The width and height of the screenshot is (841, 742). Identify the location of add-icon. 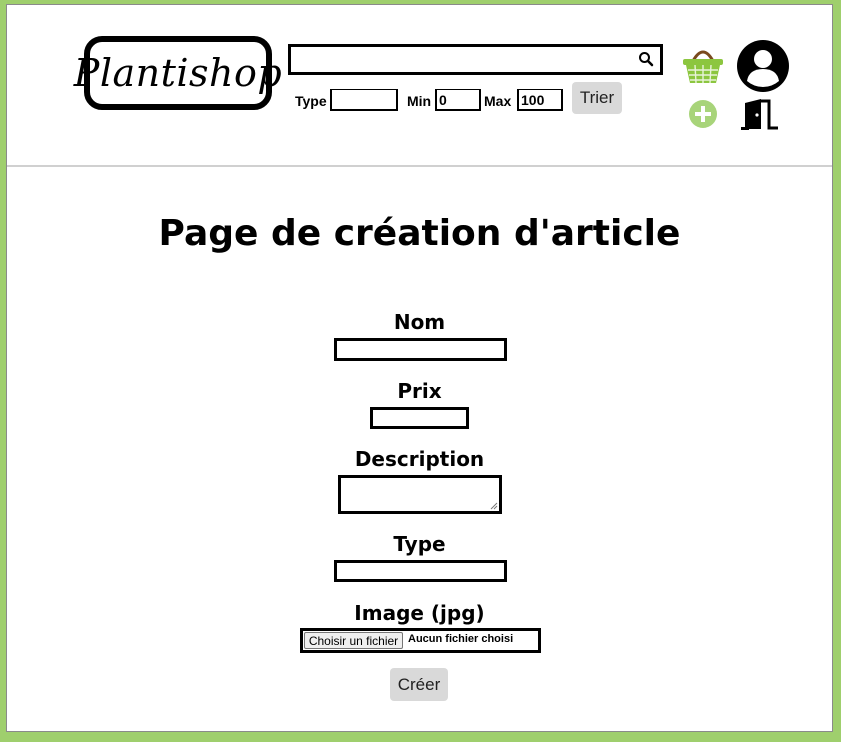
(703, 114).